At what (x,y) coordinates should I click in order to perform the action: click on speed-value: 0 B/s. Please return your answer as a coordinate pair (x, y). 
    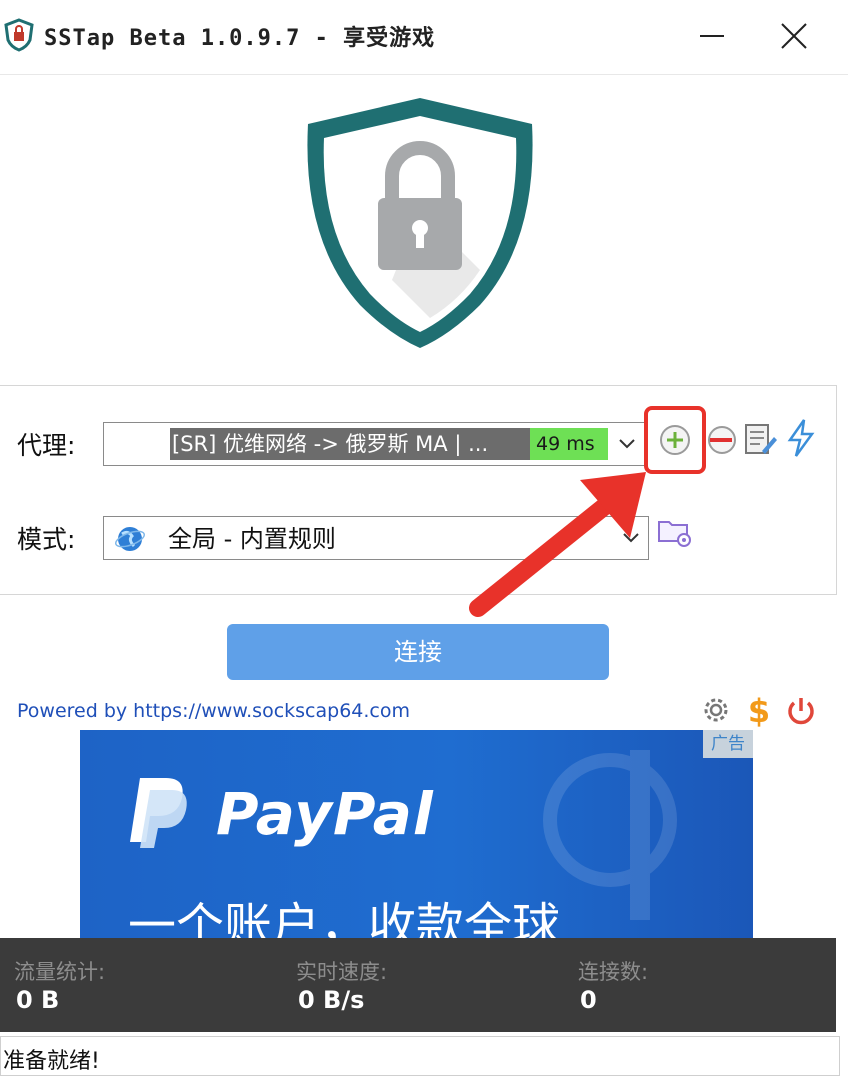
    Looking at the image, I should click on (331, 1000).